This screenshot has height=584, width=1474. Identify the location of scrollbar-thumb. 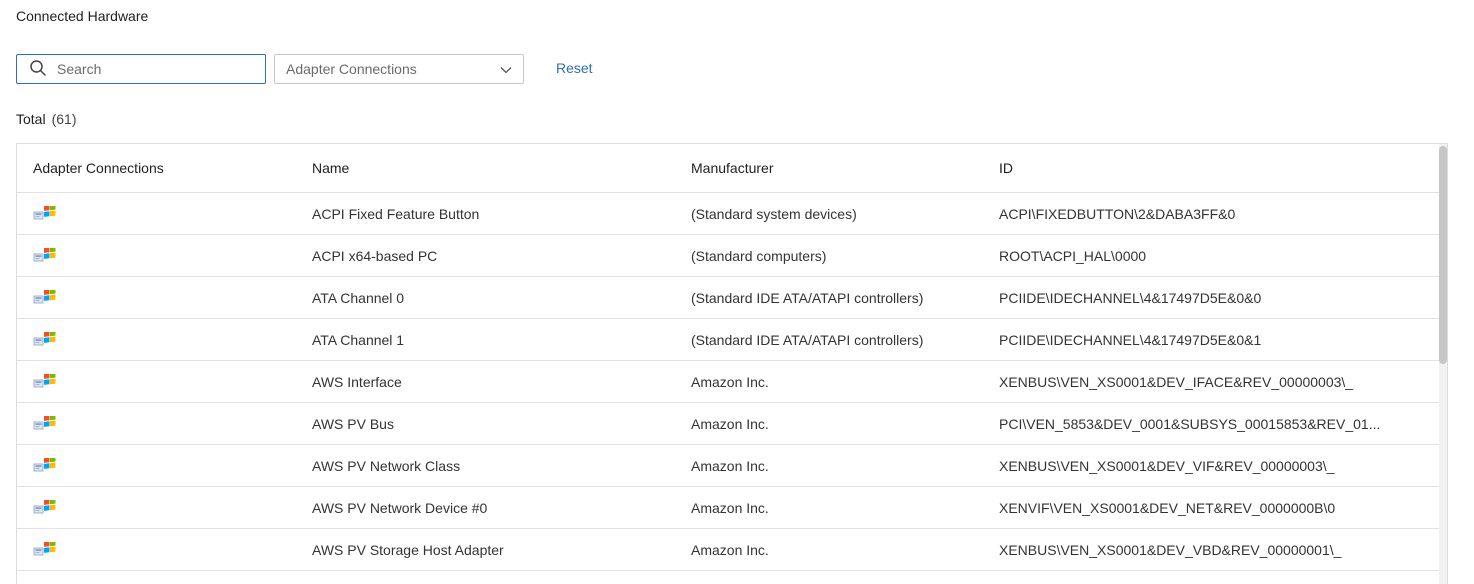
(1443, 255).